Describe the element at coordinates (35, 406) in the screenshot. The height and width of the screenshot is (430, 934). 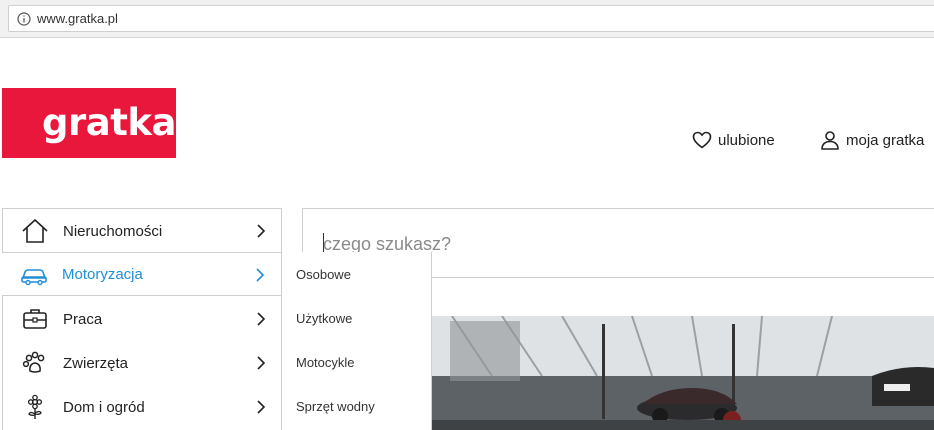
I see `flower-icon` at that location.